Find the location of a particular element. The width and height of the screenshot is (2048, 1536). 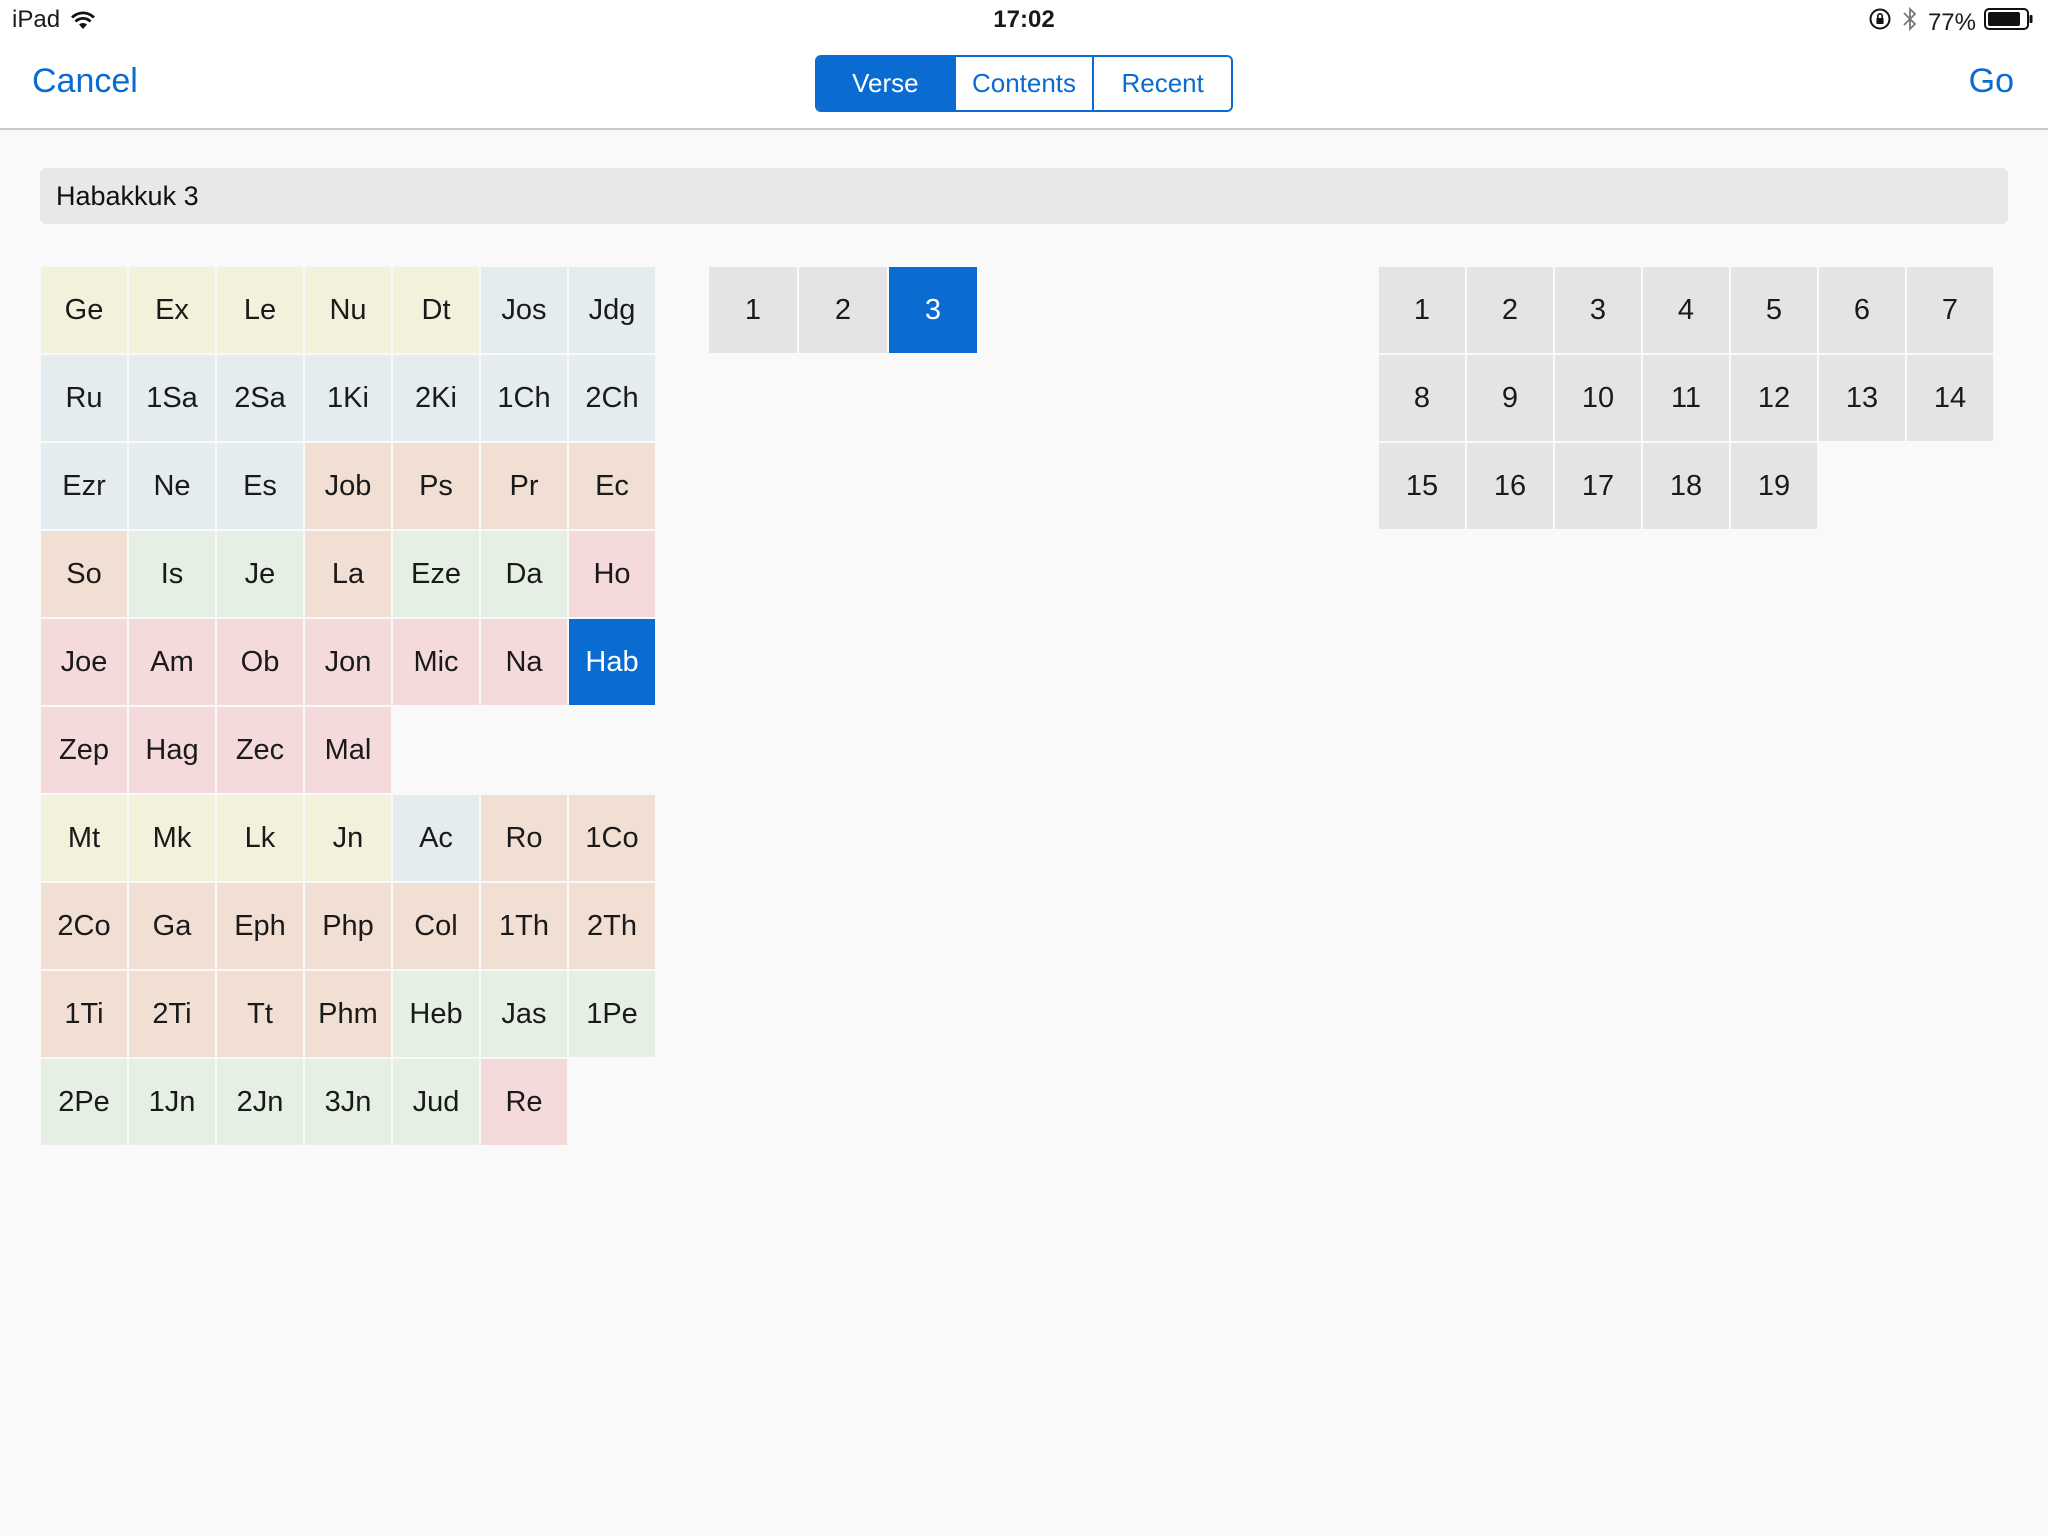

book-cell-dt: Dt is located at coordinates (436, 310).